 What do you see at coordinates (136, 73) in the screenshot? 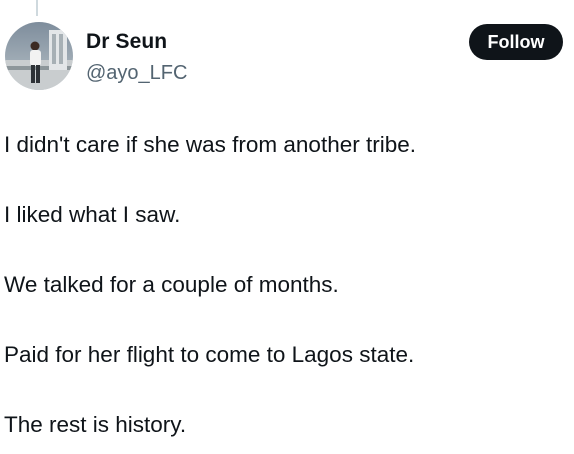
I see `author-handle: @ayo_LFC` at bounding box center [136, 73].